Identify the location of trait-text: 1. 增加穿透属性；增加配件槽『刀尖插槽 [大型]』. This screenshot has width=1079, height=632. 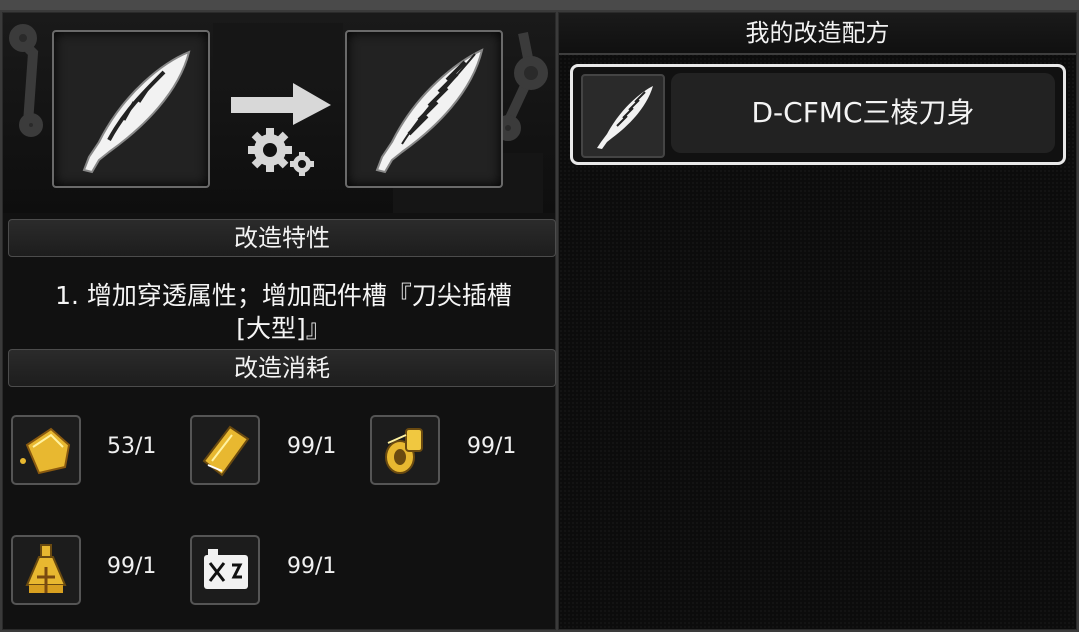
(283, 312).